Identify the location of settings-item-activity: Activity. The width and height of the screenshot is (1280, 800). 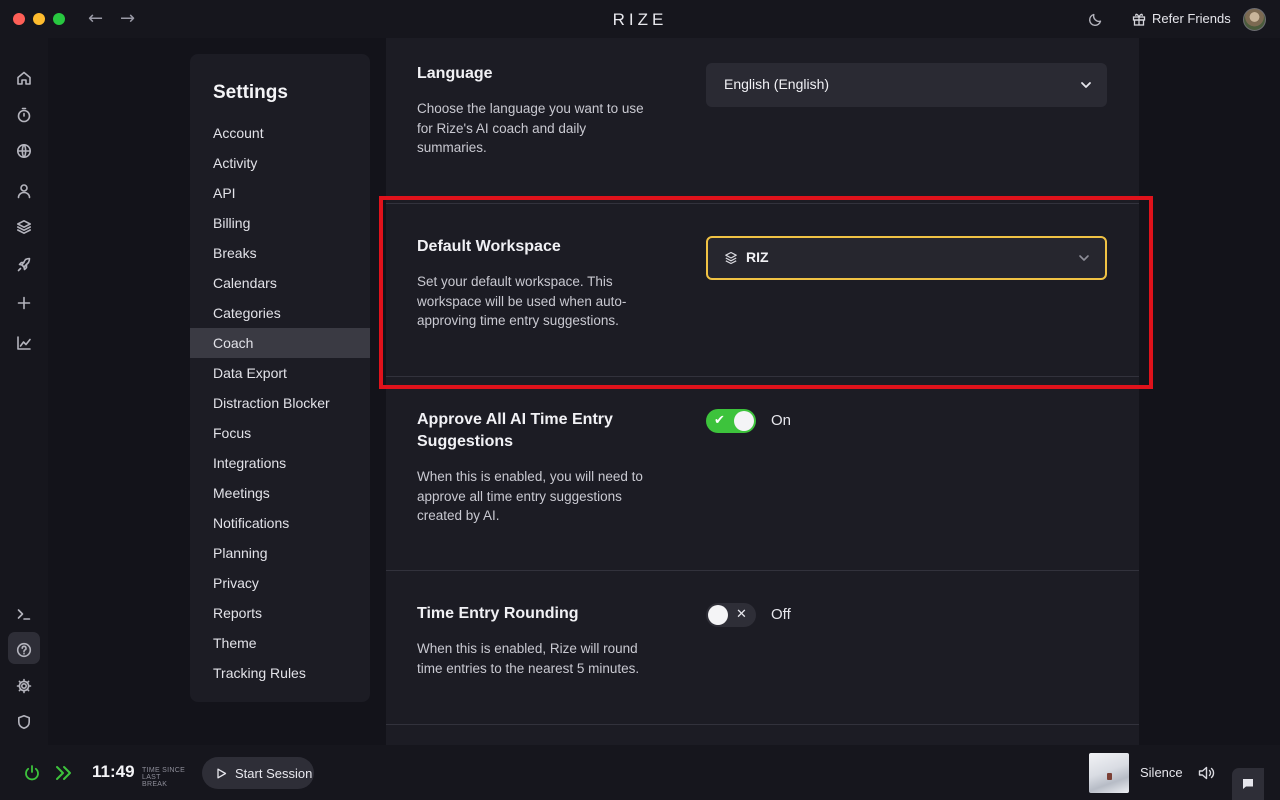
(280, 163).